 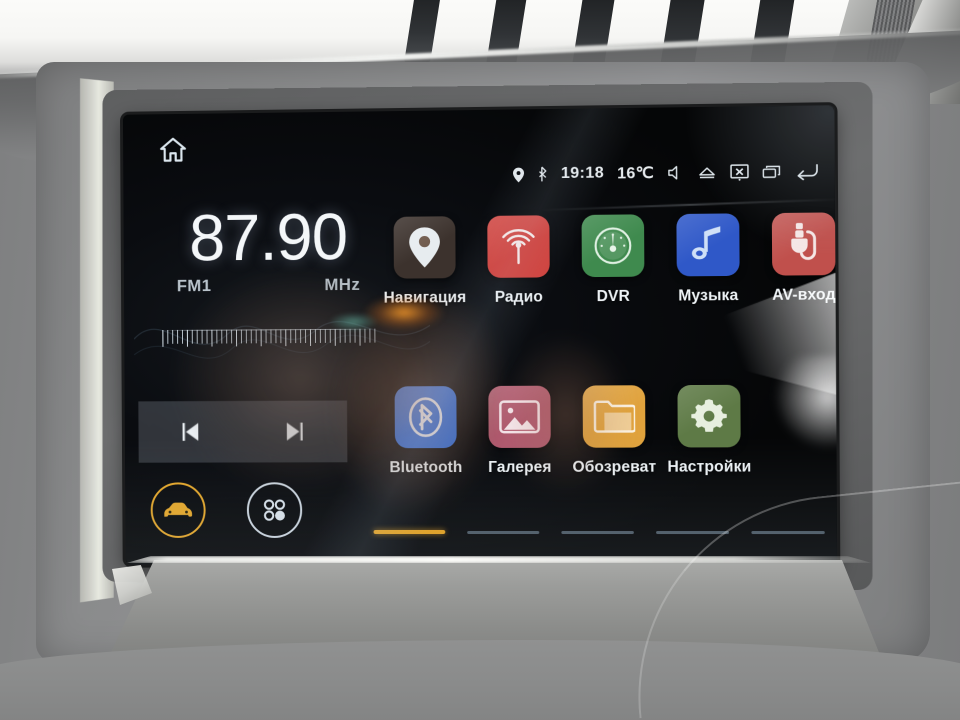 What do you see at coordinates (614, 467) in the screenshot?
I see `app-label: Обозреват` at bounding box center [614, 467].